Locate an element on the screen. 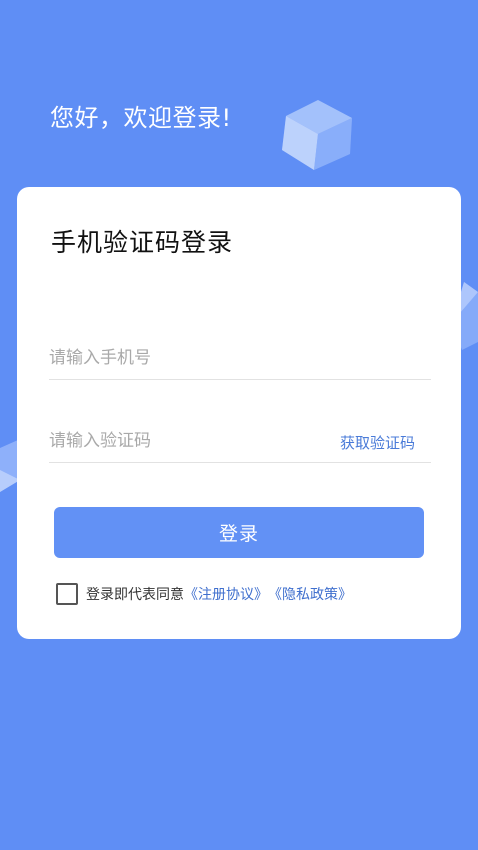 This screenshot has width=478, height=850. agreement-text: 登录即代表同意 is located at coordinates (135, 595).